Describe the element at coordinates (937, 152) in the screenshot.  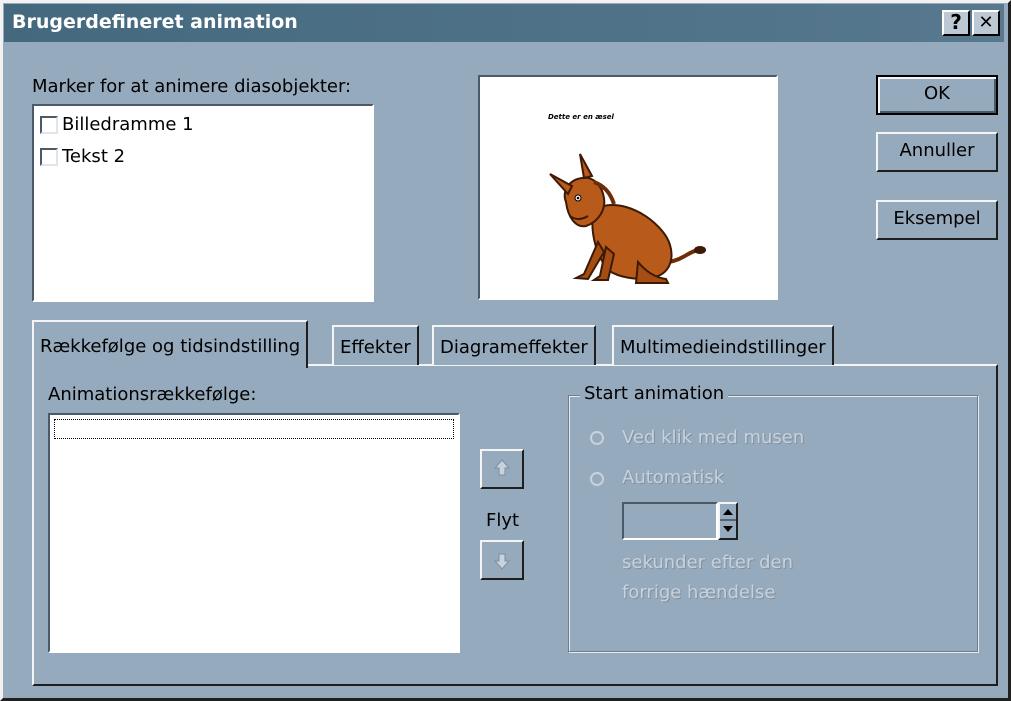
I see `cancel-button: Annuller` at that location.